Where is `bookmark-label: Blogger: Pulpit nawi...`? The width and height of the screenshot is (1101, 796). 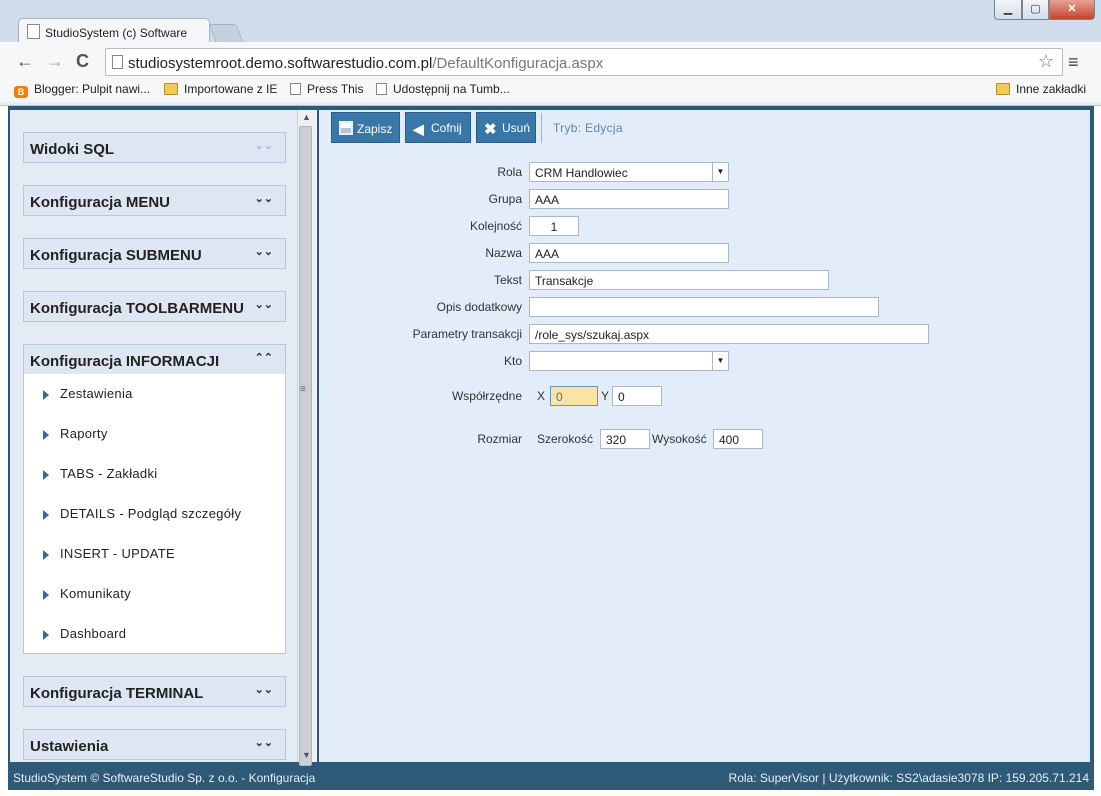
bookmark-label: Blogger: Pulpit nawi... is located at coordinates (92, 89).